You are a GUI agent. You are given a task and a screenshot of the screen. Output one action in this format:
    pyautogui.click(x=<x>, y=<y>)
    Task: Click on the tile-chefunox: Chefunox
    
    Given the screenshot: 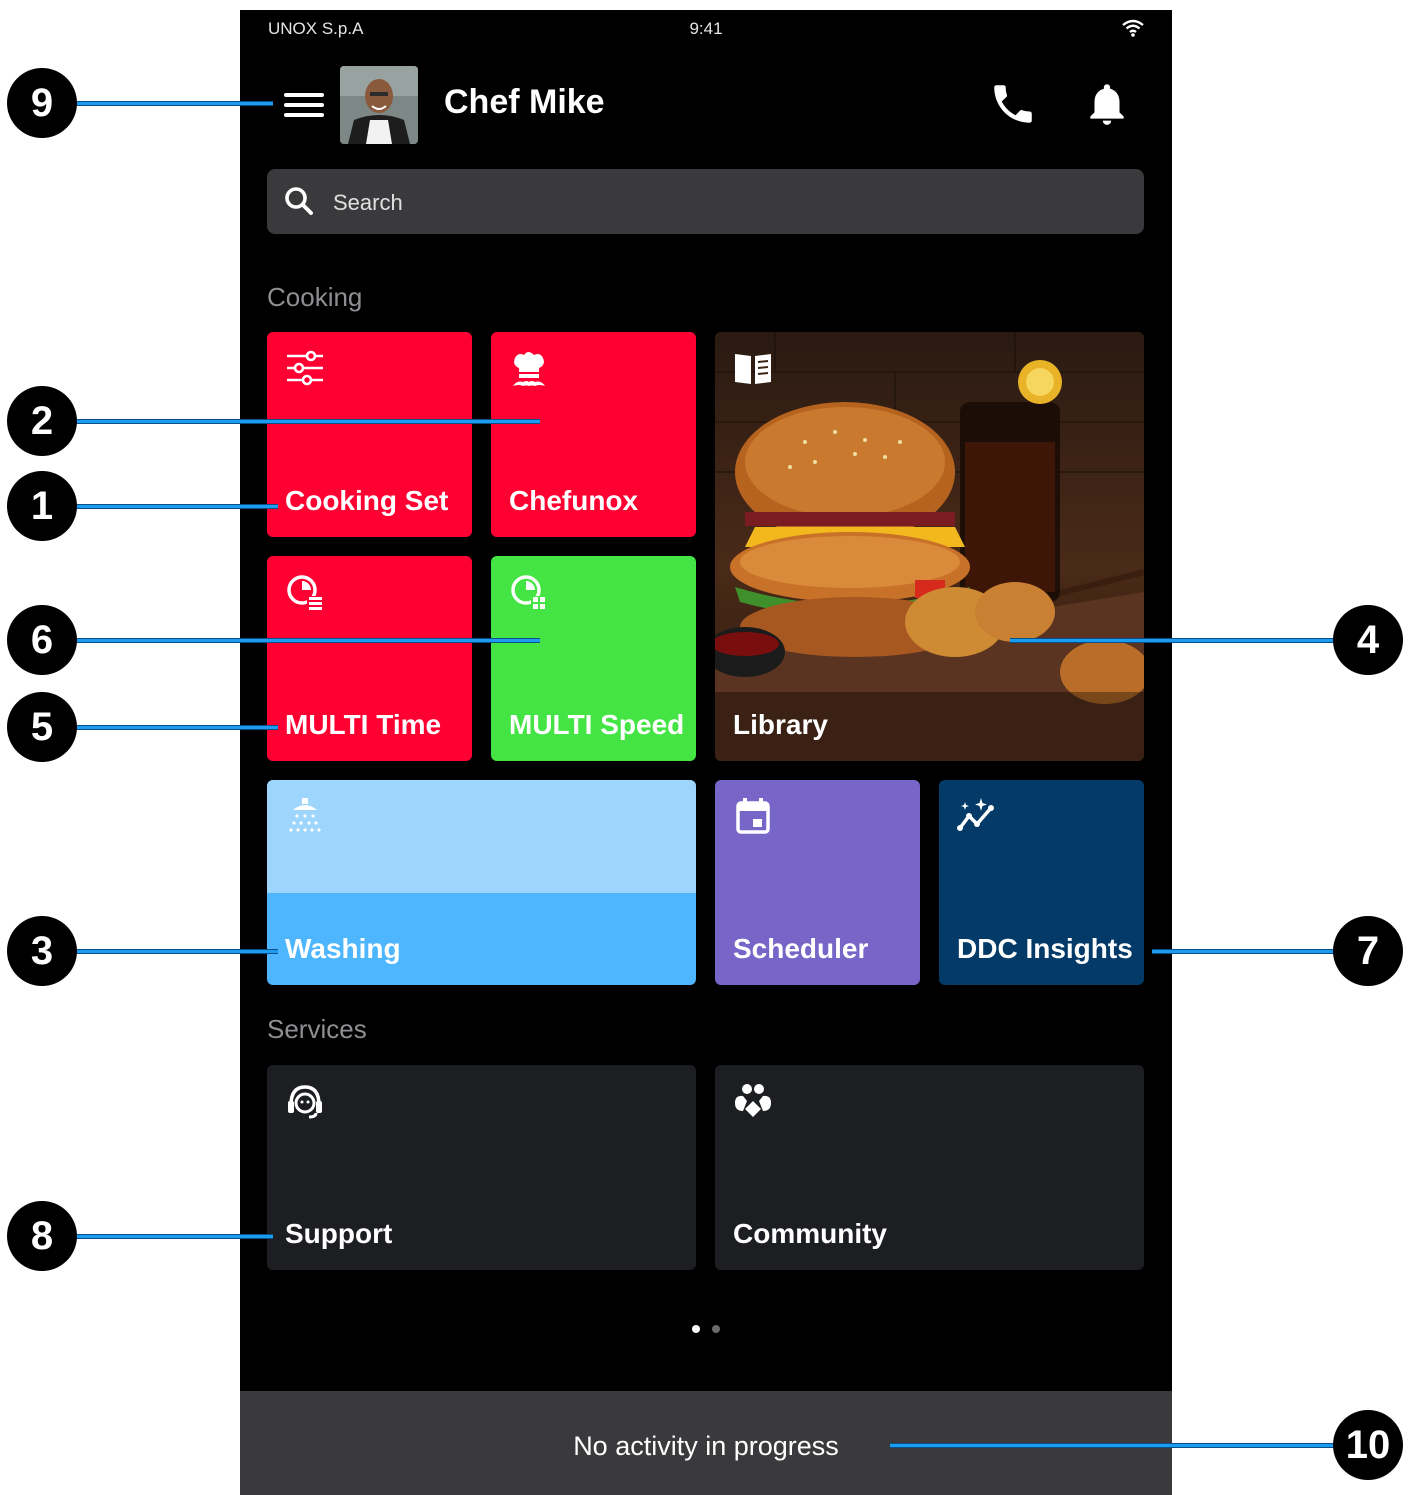 What is the action you would take?
    pyautogui.click(x=593, y=434)
    